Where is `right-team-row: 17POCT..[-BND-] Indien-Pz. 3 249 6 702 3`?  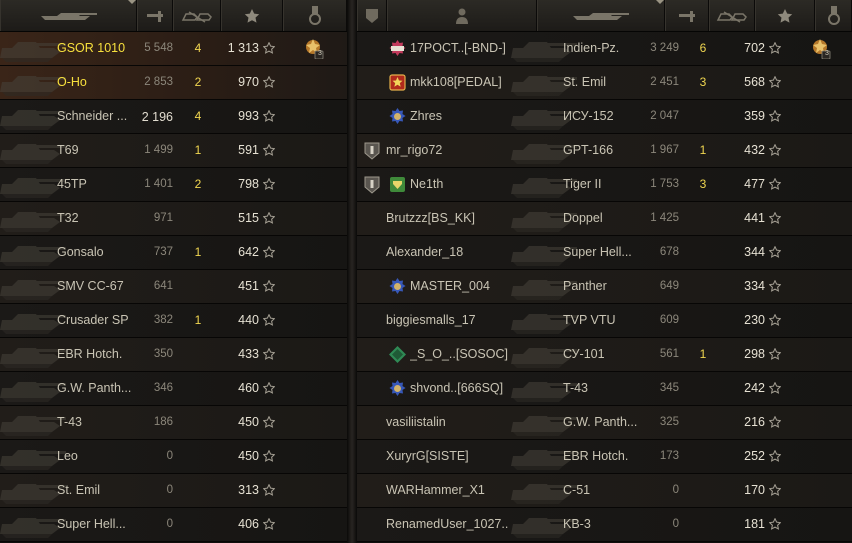 right-team-row: 17POCT..[-BND-] Indien-Pz. 3 249 6 702 3 is located at coordinates (604, 49).